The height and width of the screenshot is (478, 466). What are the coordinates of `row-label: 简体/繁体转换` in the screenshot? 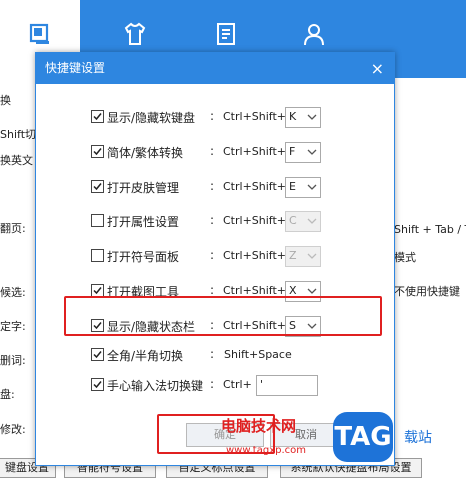 It's located at (145, 153).